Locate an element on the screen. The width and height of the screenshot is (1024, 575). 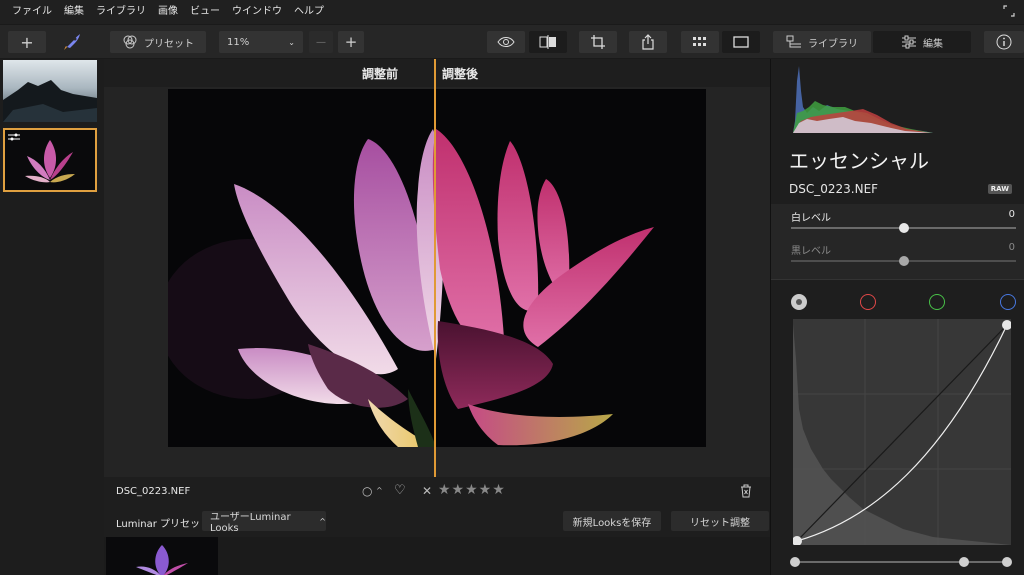
slider-area: 白レベル 0 黒レベル 0 is located at coordinates (897, 242).